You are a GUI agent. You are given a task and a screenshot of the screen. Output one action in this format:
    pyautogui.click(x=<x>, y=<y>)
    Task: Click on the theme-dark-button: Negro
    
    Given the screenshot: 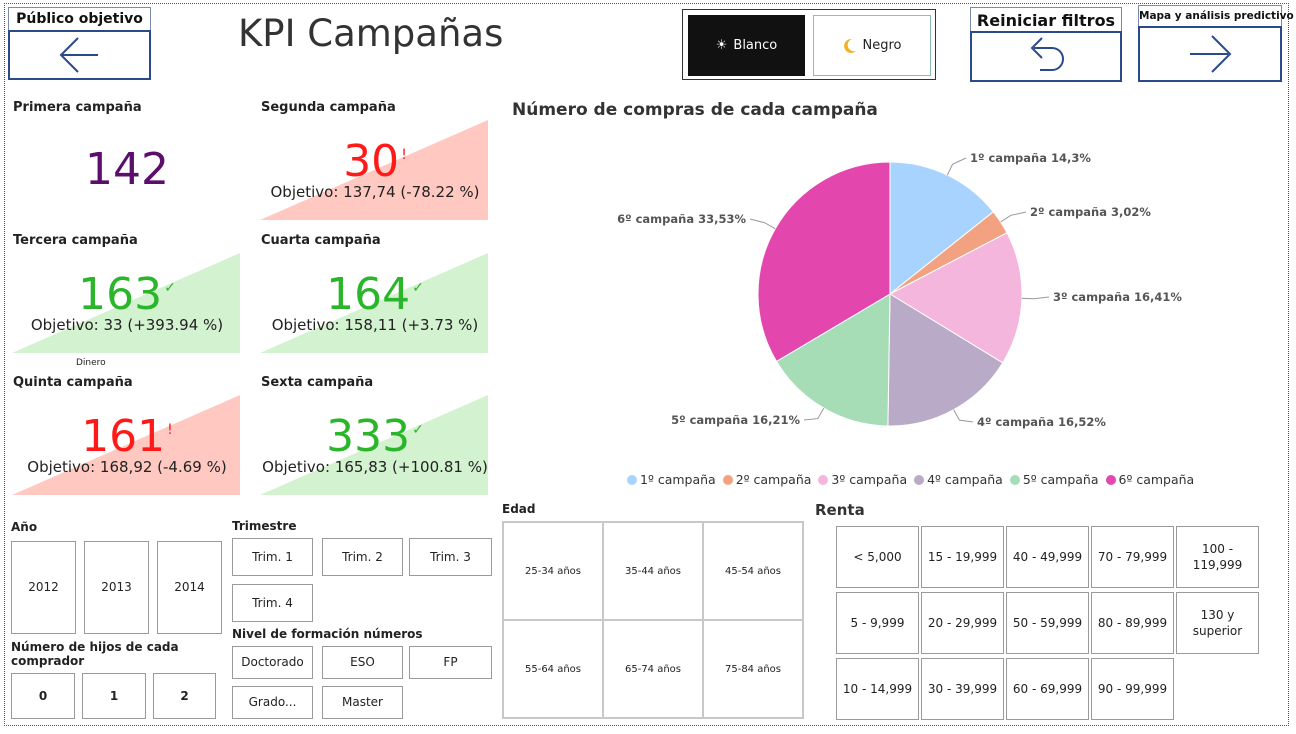 What is the action you would take?
    pyautogui.click(x=872, y=45)
    